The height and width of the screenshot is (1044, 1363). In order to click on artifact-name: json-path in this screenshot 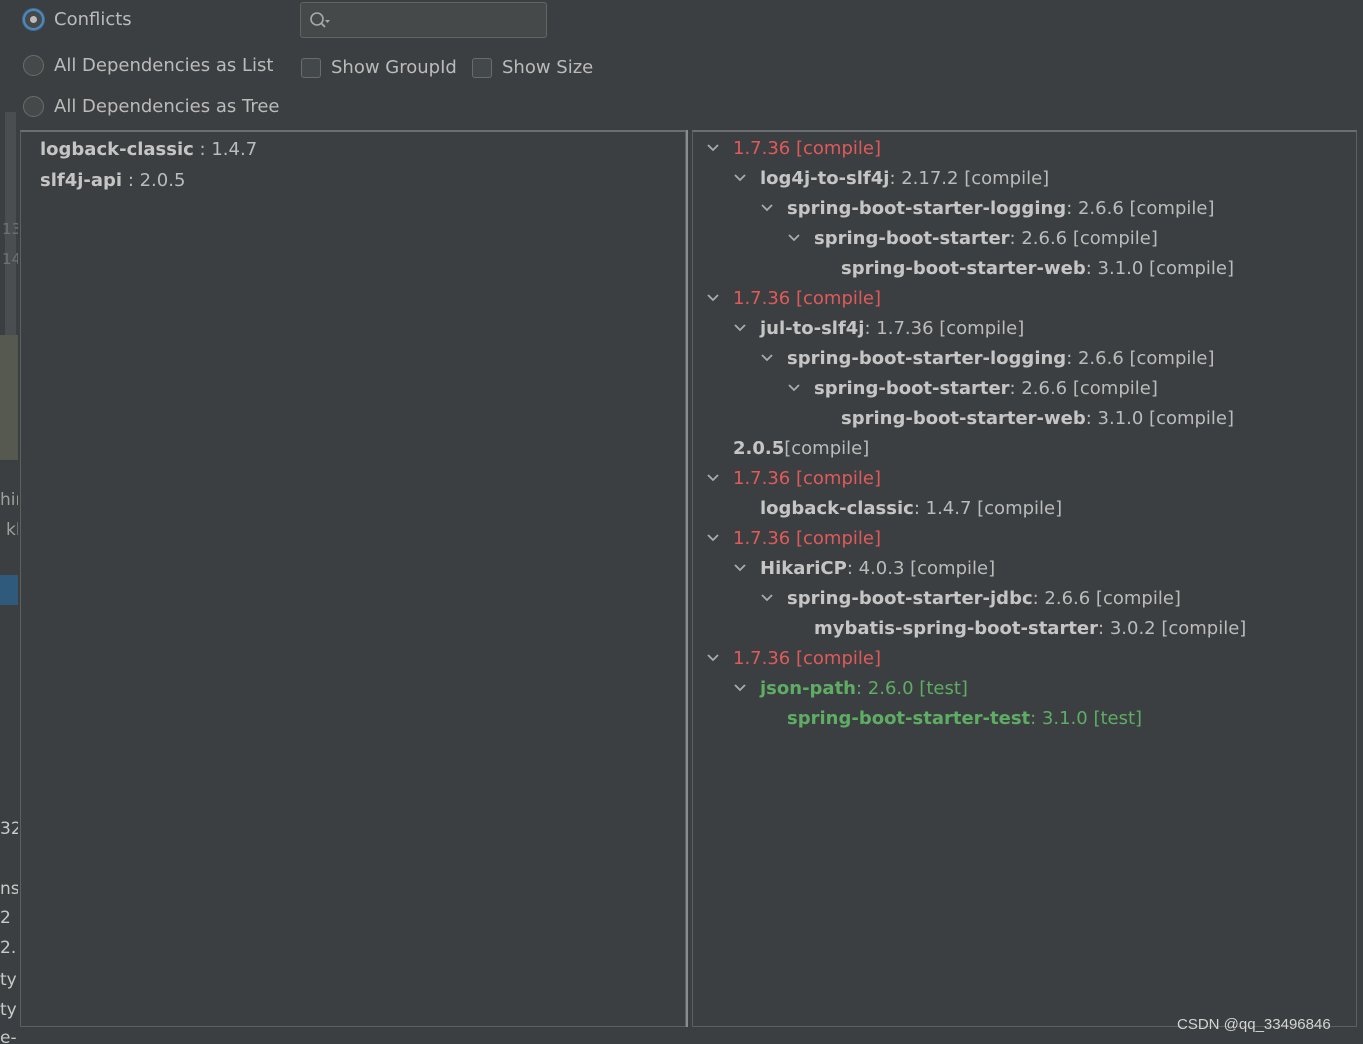, I will do `click(808, 688)`.